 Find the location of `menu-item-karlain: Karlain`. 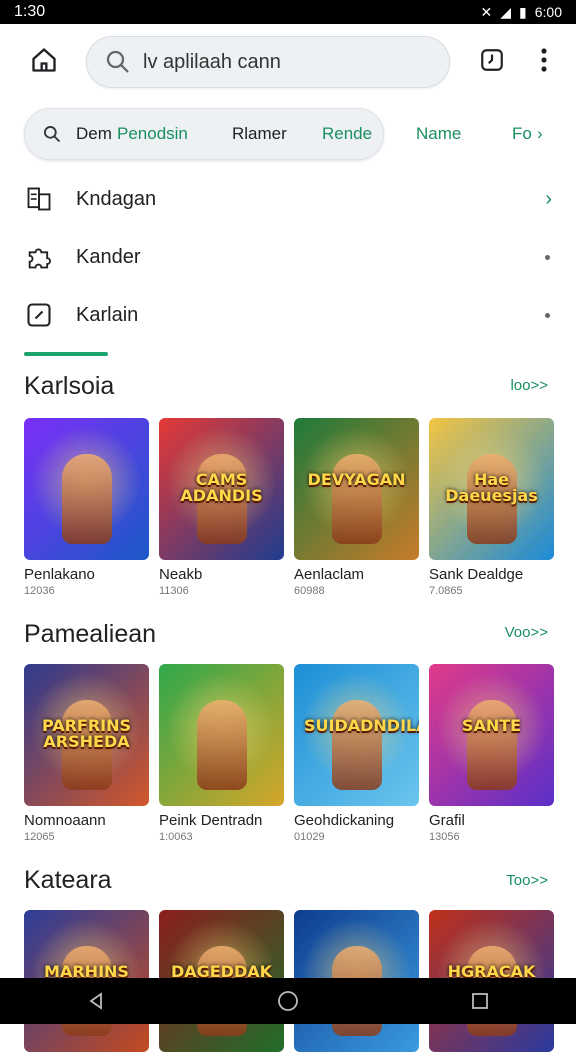

menu-item-karlain: Karlain is located at coordinates (288, 315).